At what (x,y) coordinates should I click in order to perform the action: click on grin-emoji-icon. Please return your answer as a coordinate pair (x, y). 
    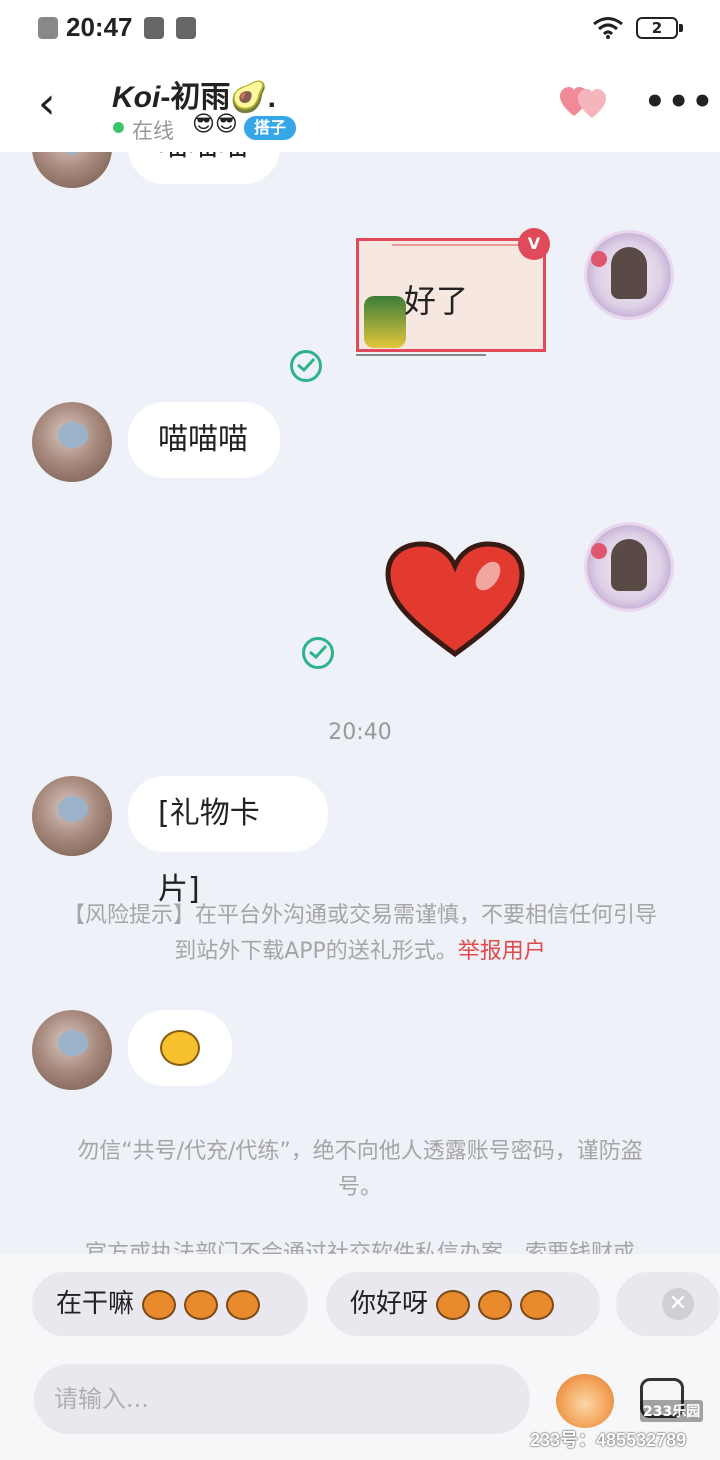
    Looking at the image, I should click on (180, 1048).